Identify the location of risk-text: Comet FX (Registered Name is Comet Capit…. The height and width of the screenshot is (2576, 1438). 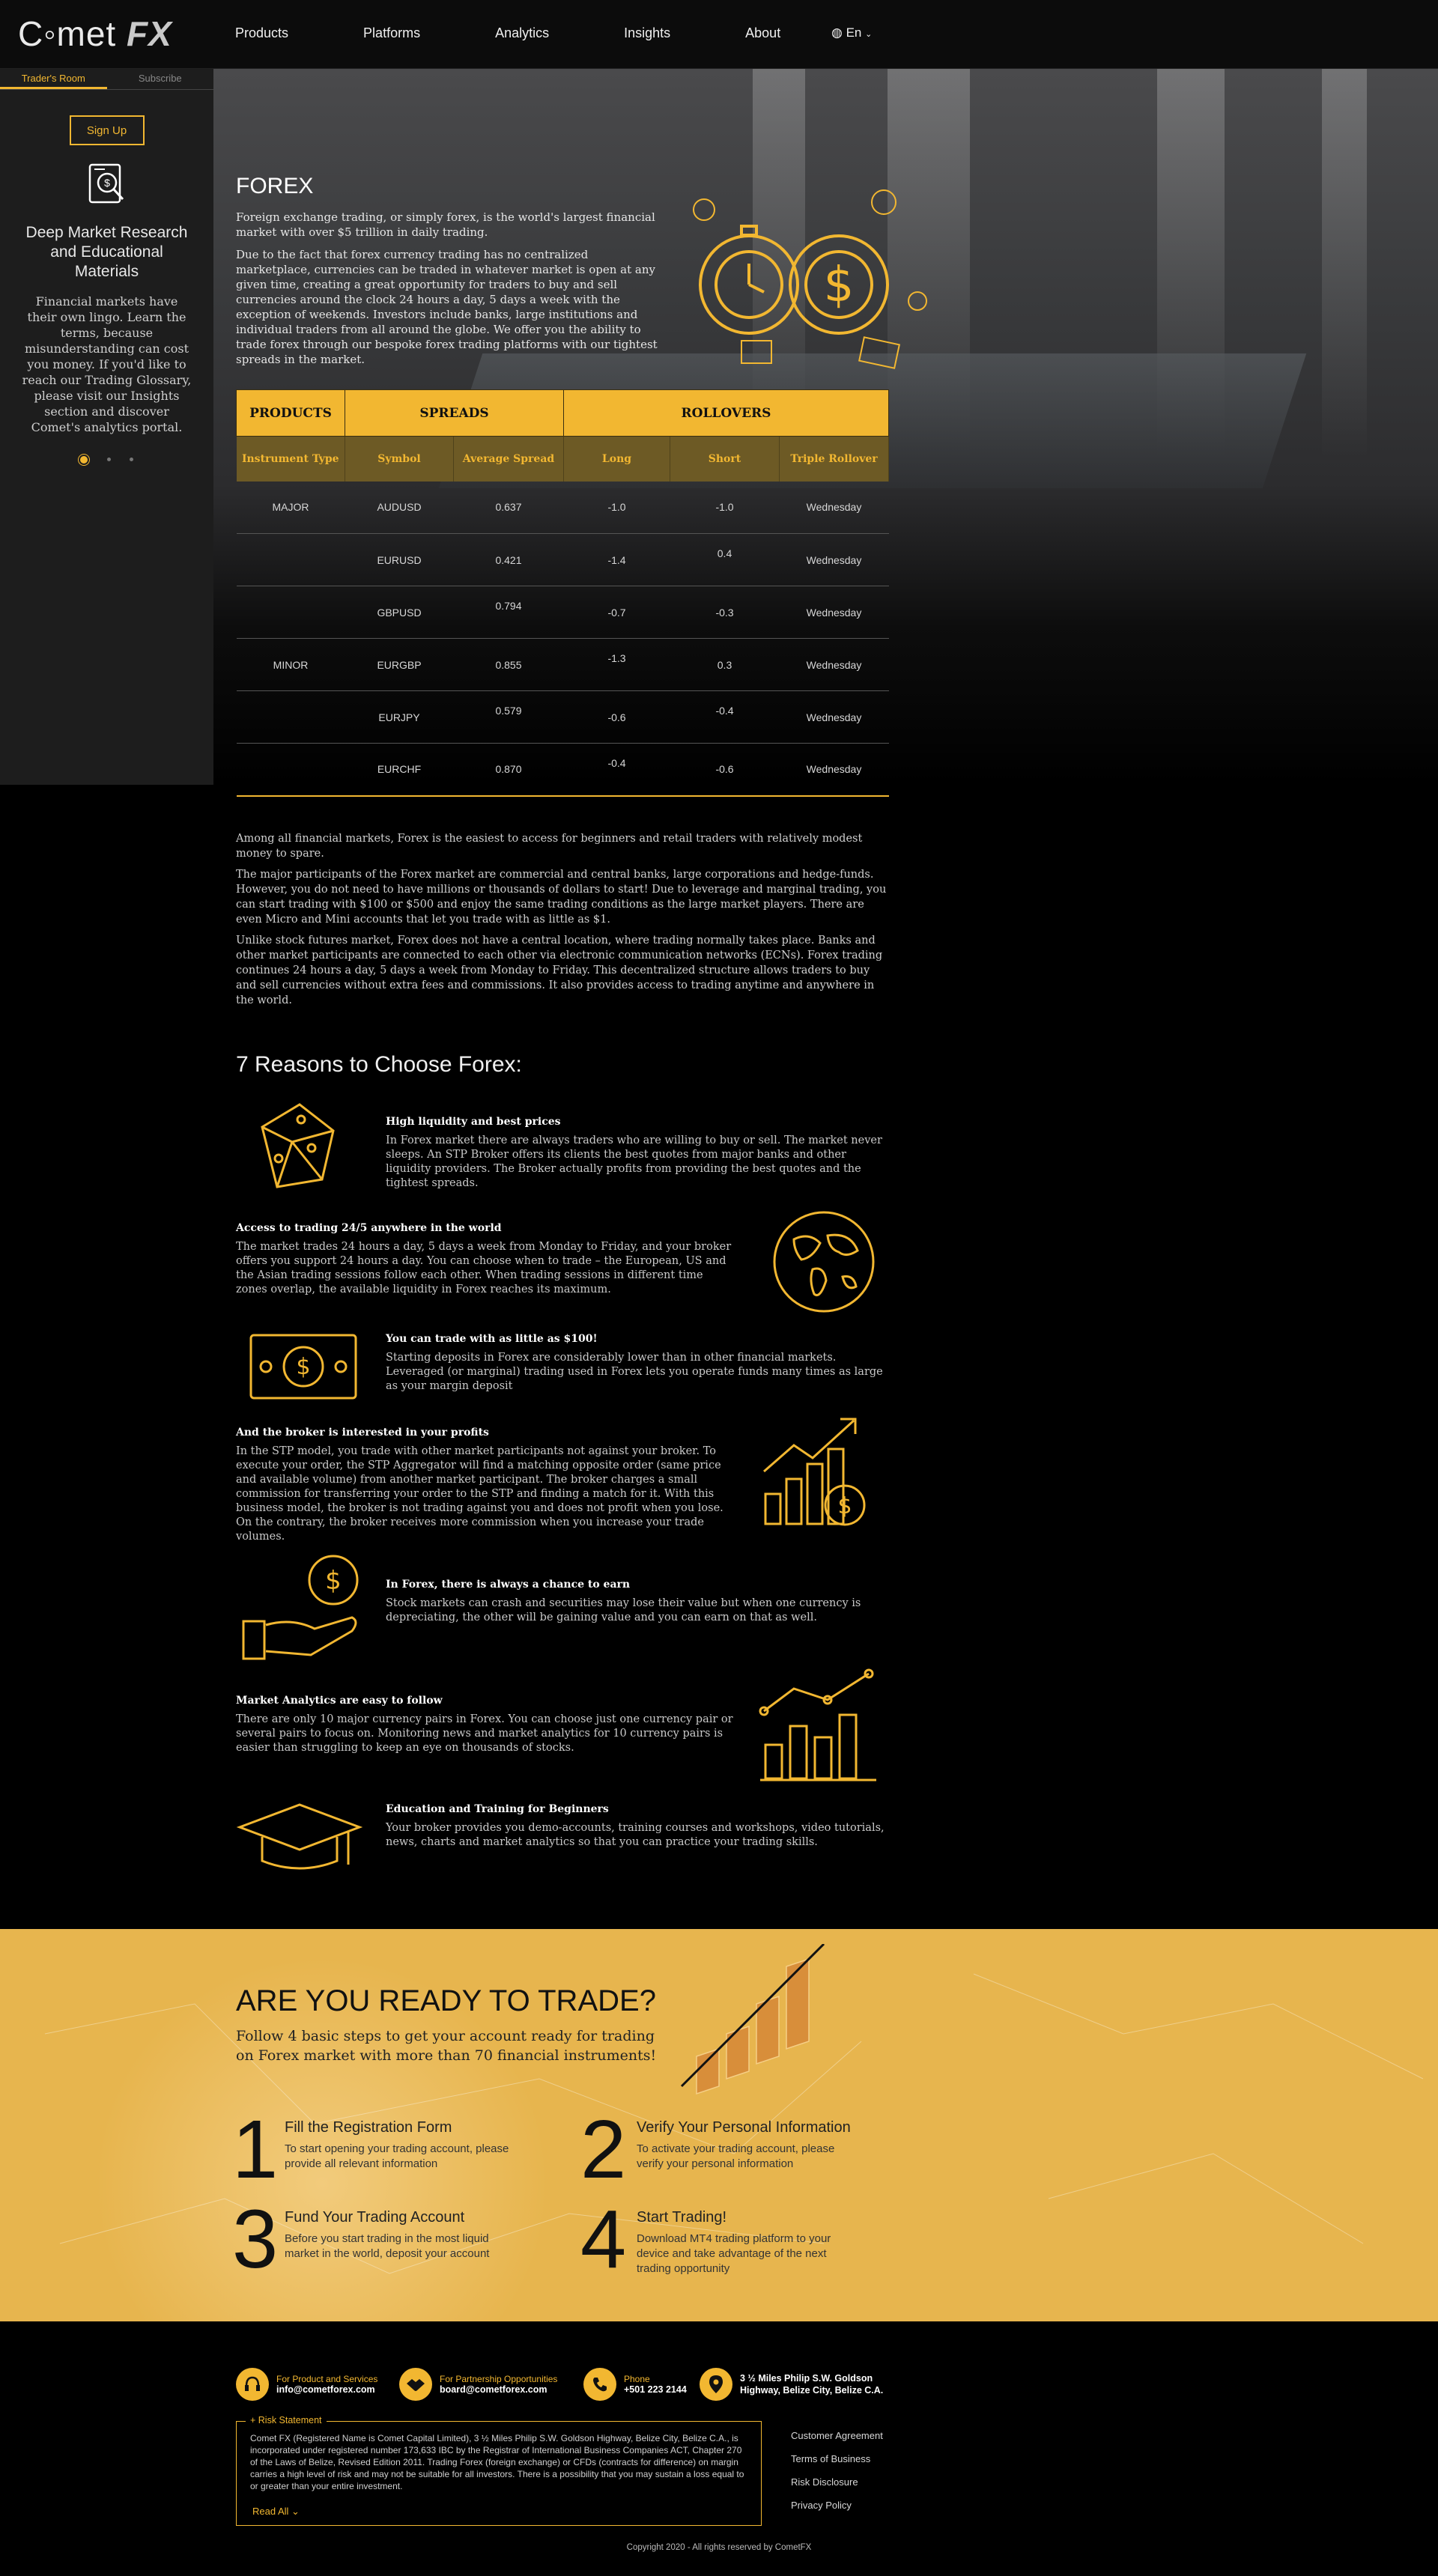
(497, 2462).